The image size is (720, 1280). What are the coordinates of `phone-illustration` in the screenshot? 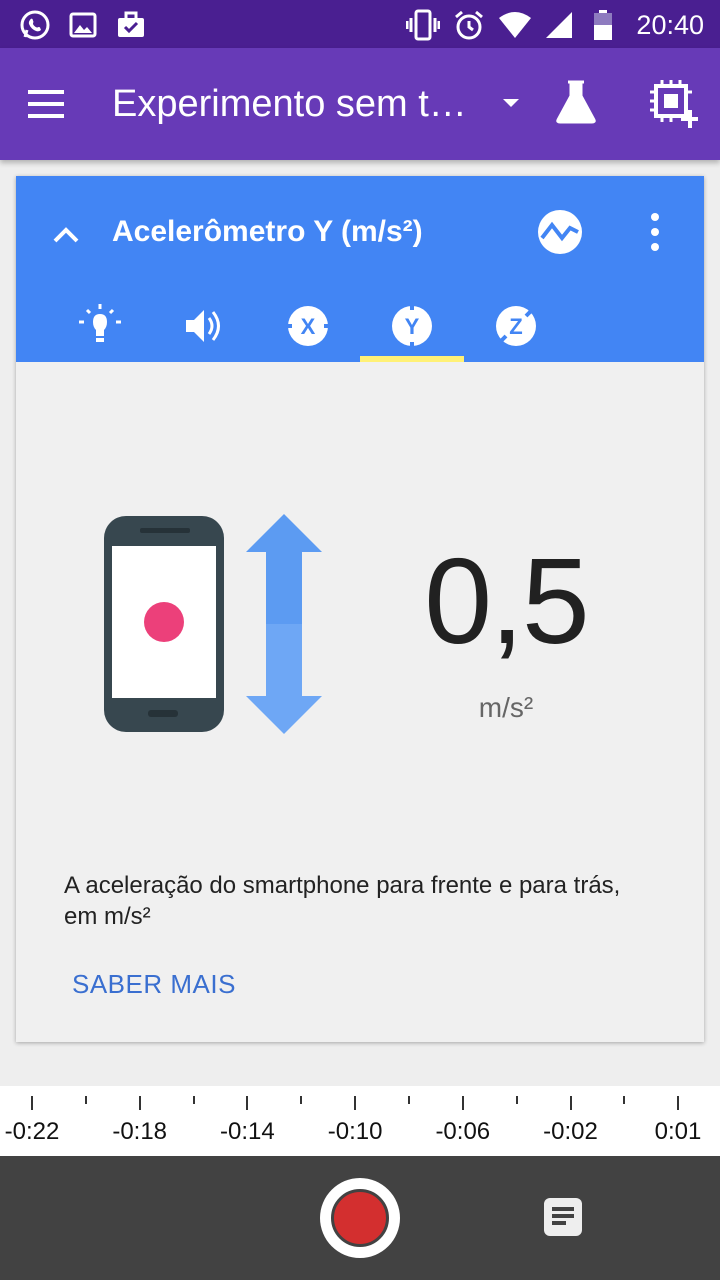 It's located at (217, 626).